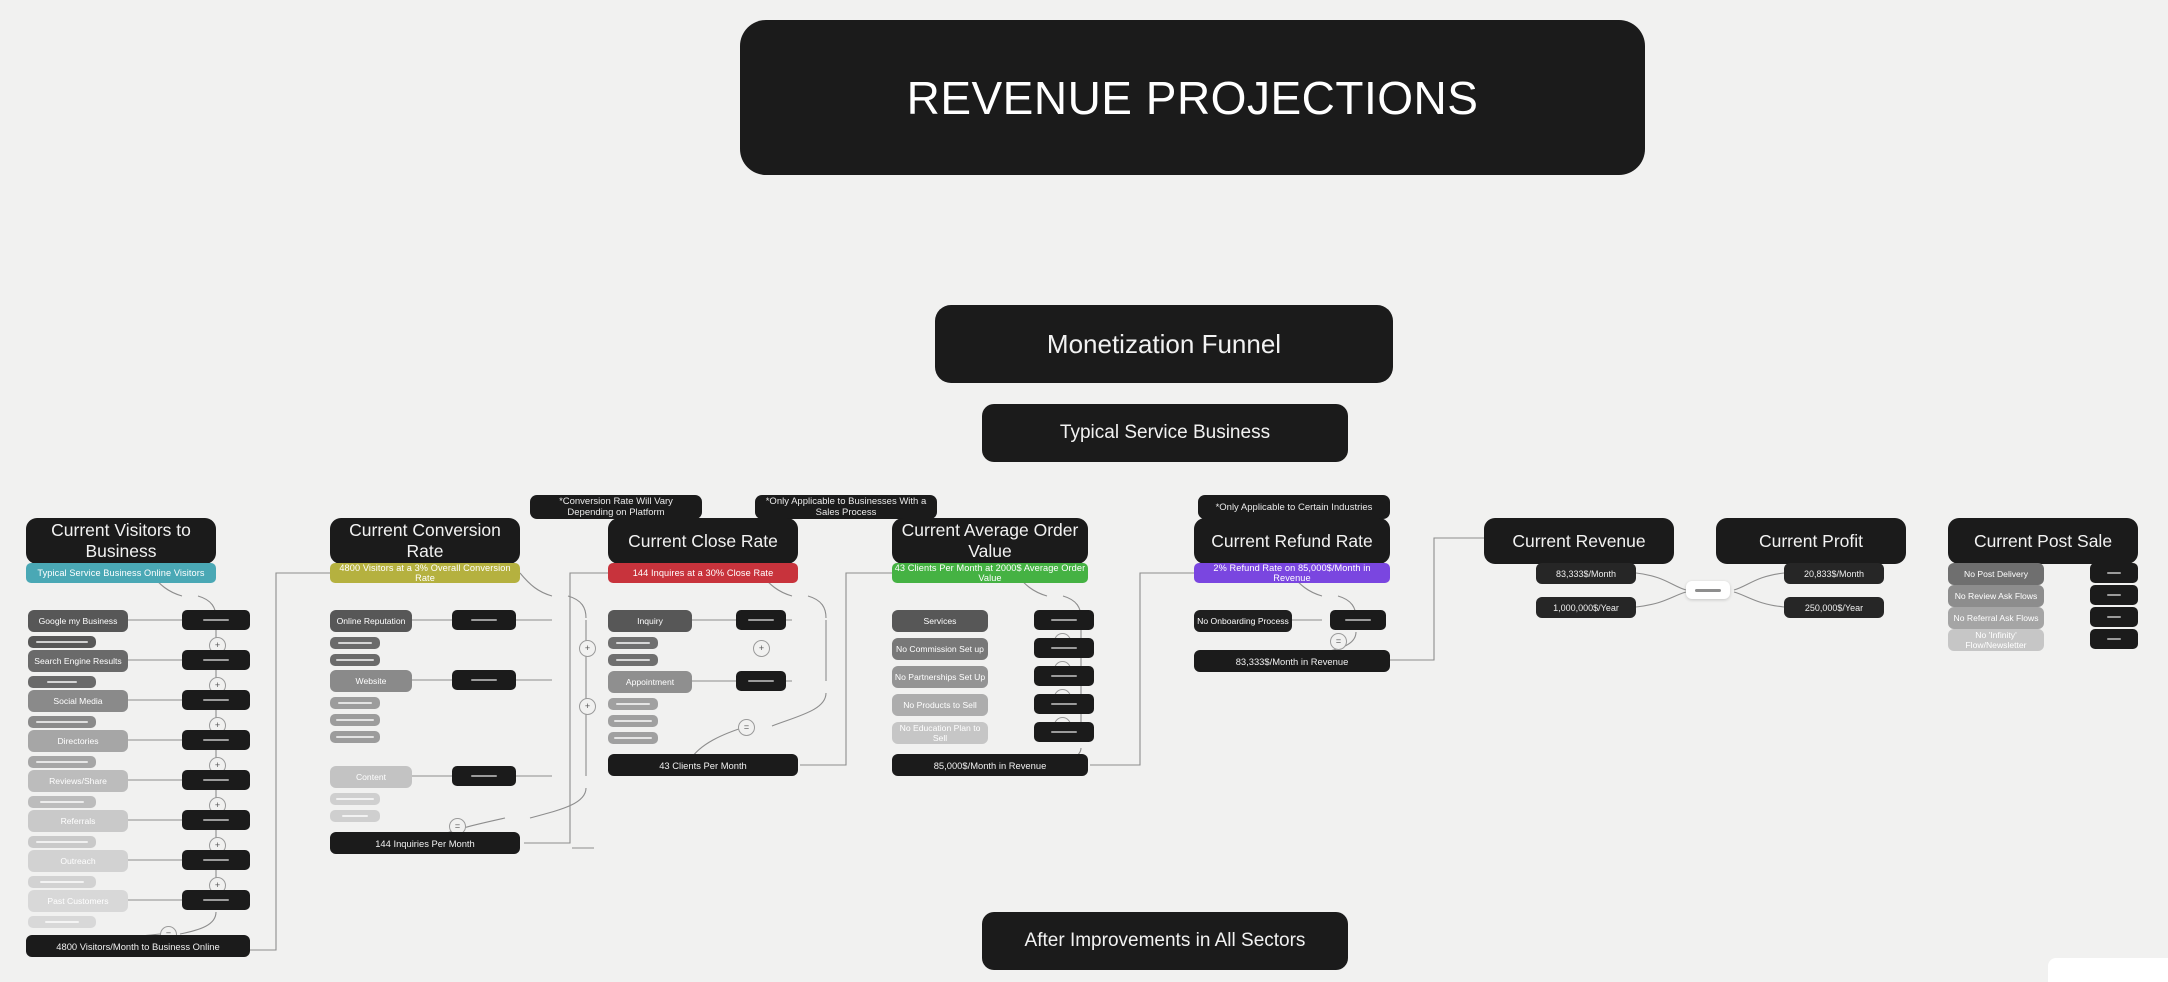 The image size is (2168, 982). What do you see at coordinates (1708, 590) in the screenshot?
I see `equals-node` at bounding box center [1708, 590].